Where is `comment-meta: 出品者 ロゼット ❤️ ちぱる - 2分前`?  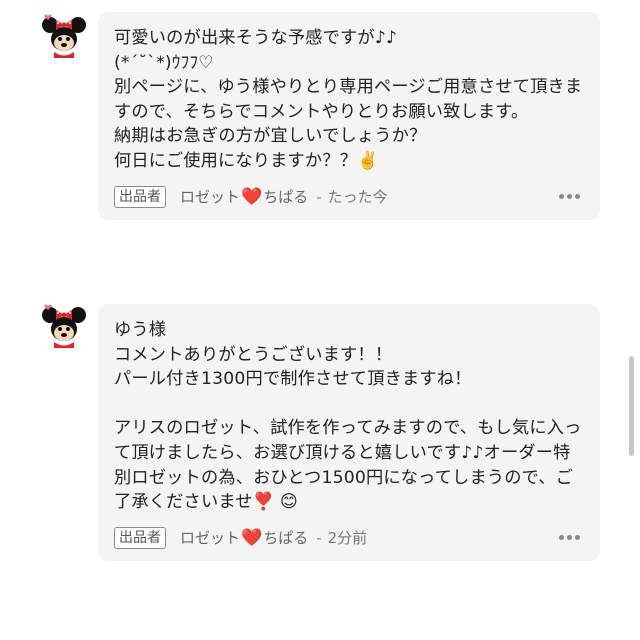 comment-meta: 出品者 ロゼット ❤️ ちぱる - 2分前 is located at coordinates (350, 538).